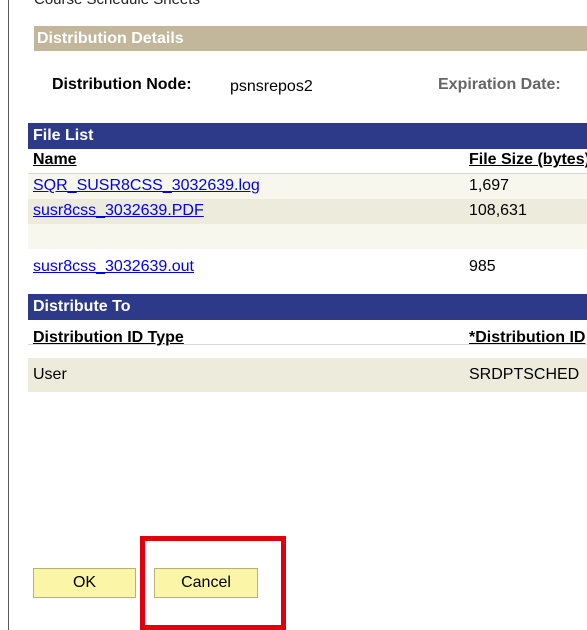 The image size is (587, 630). What do you see at coordinates (524, 374) in the screenshot?
I see `distribution-id-value: SRDPTSCHED` at bounding box center [524, 374].